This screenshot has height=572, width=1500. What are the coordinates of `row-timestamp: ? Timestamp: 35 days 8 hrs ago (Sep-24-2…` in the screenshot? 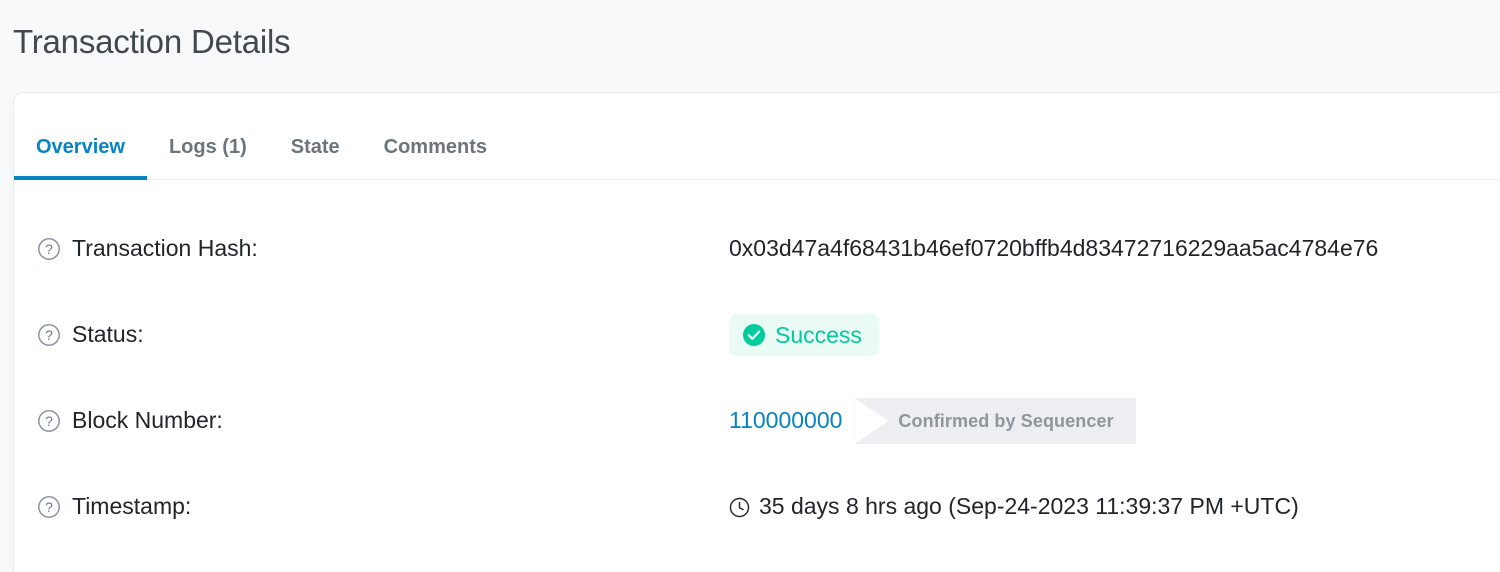 It's located at (757, 507).